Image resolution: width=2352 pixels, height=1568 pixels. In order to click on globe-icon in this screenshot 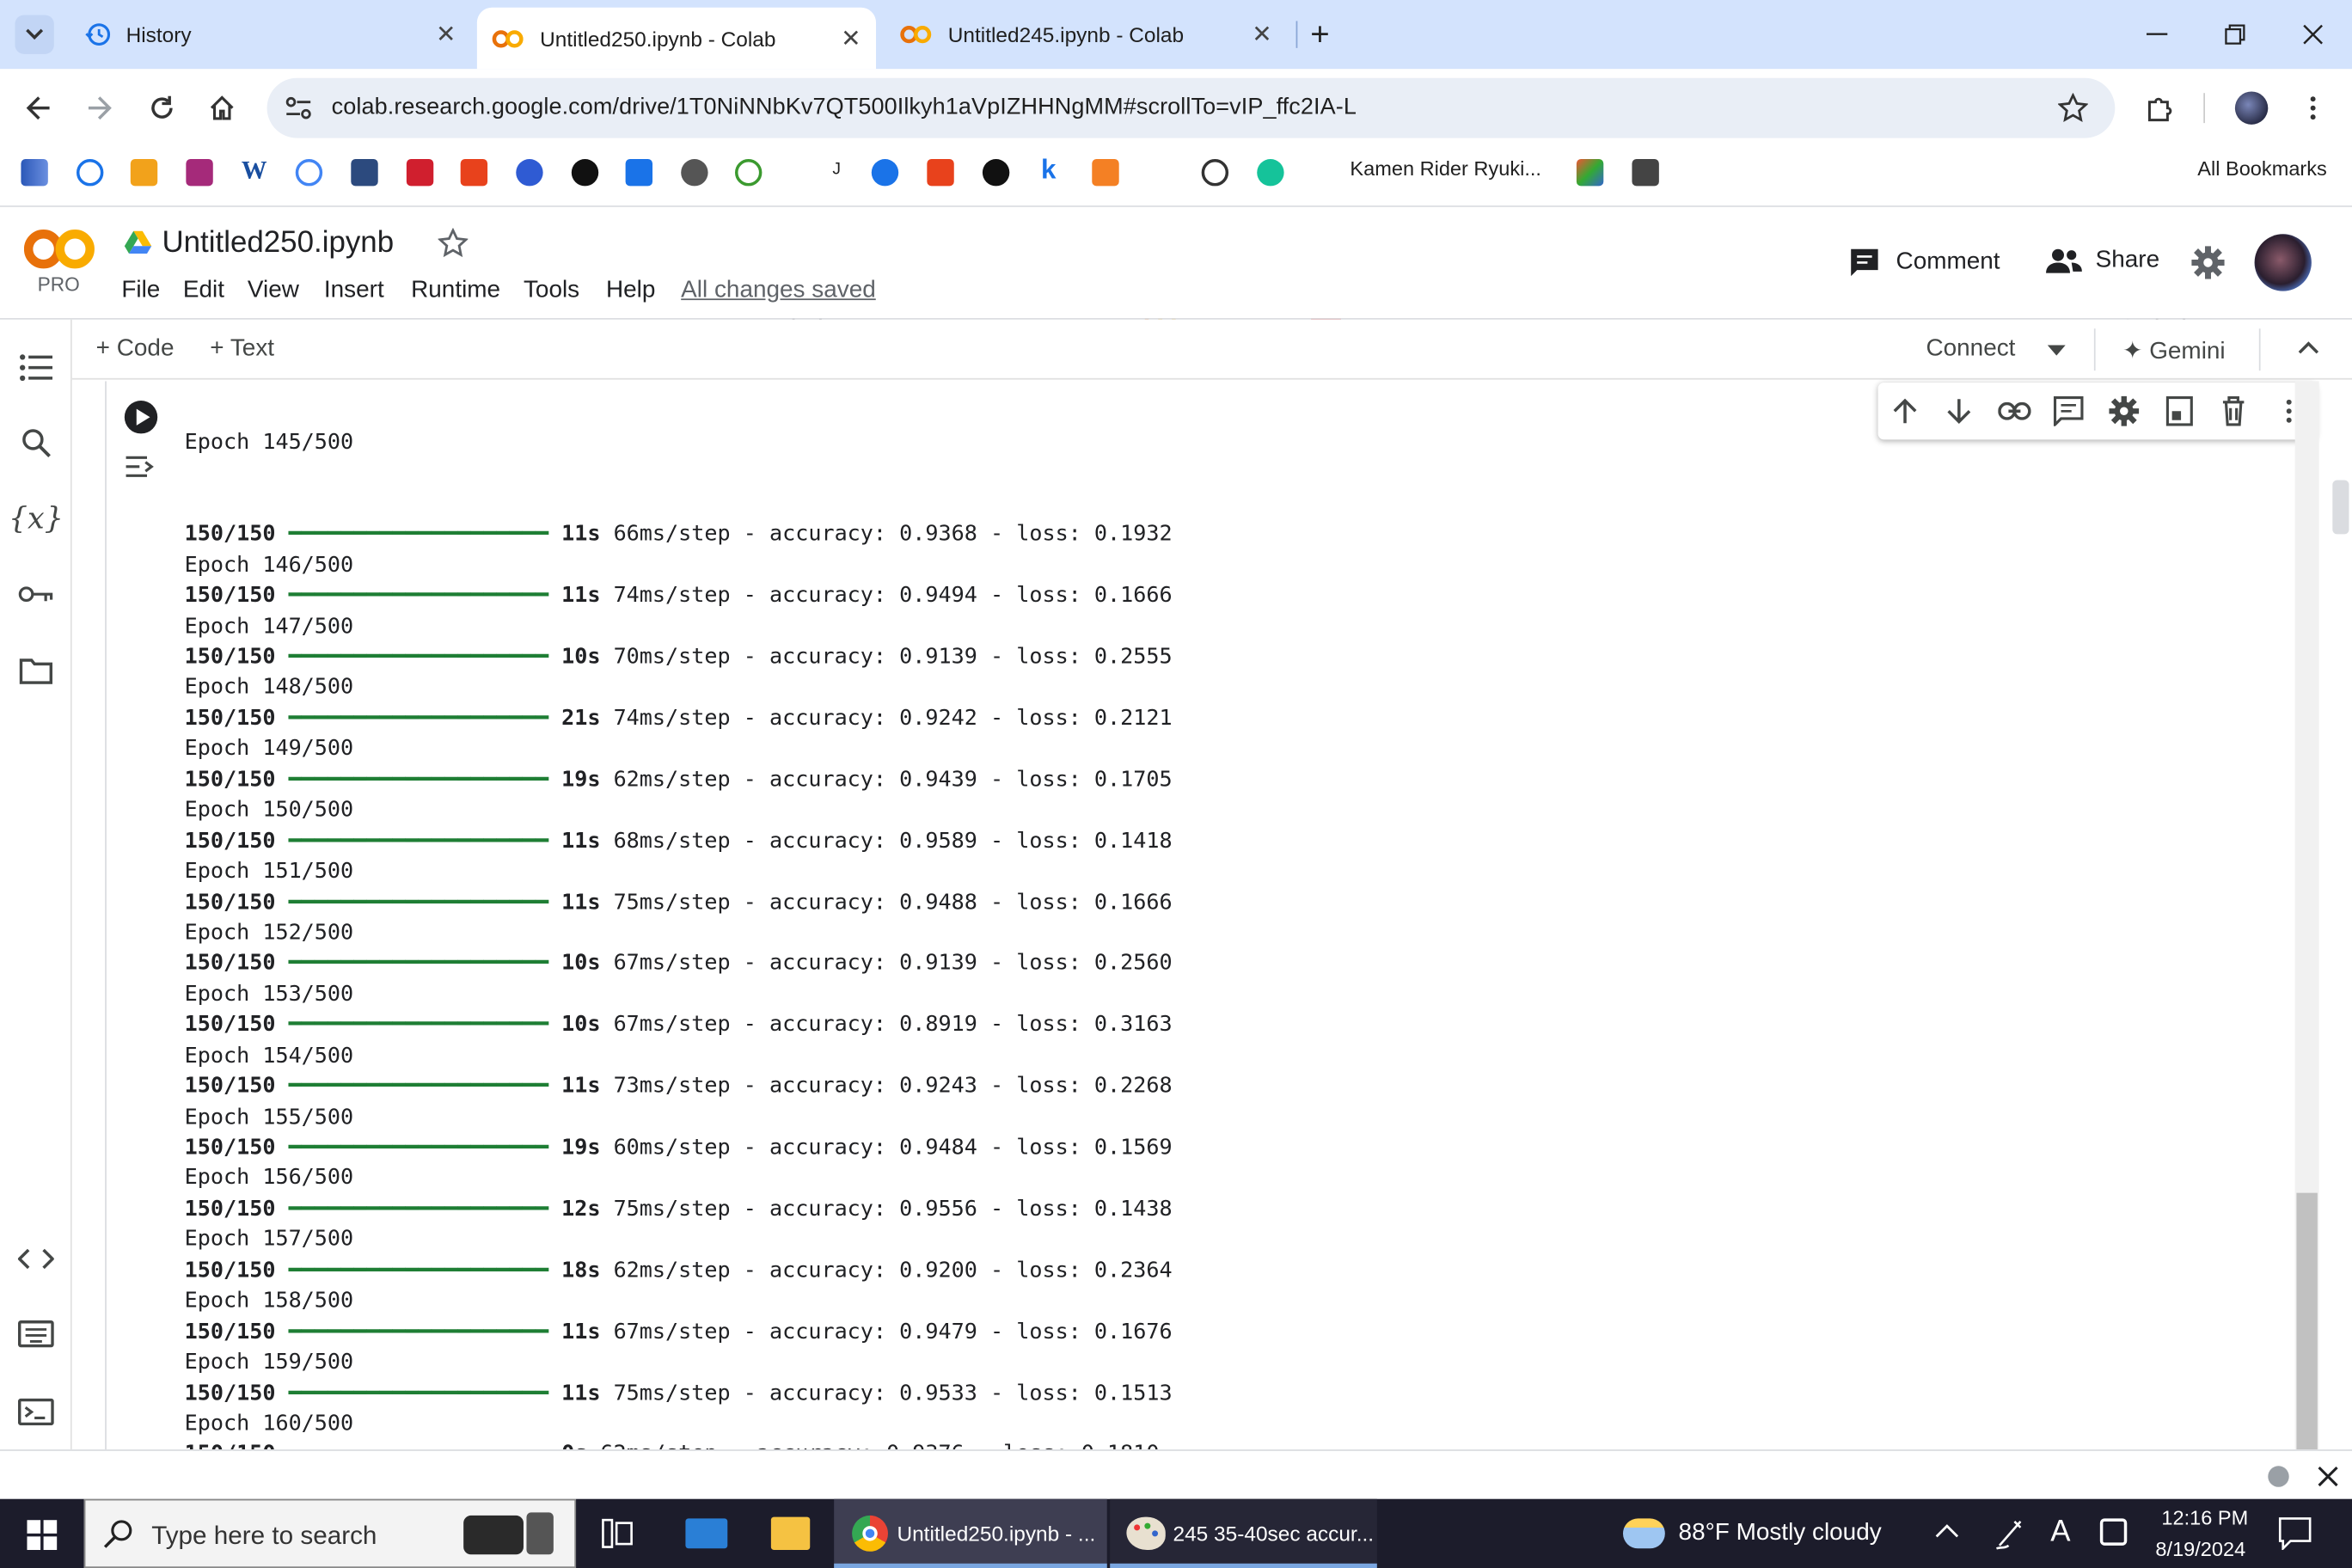, I will do `click(694, 173)`.